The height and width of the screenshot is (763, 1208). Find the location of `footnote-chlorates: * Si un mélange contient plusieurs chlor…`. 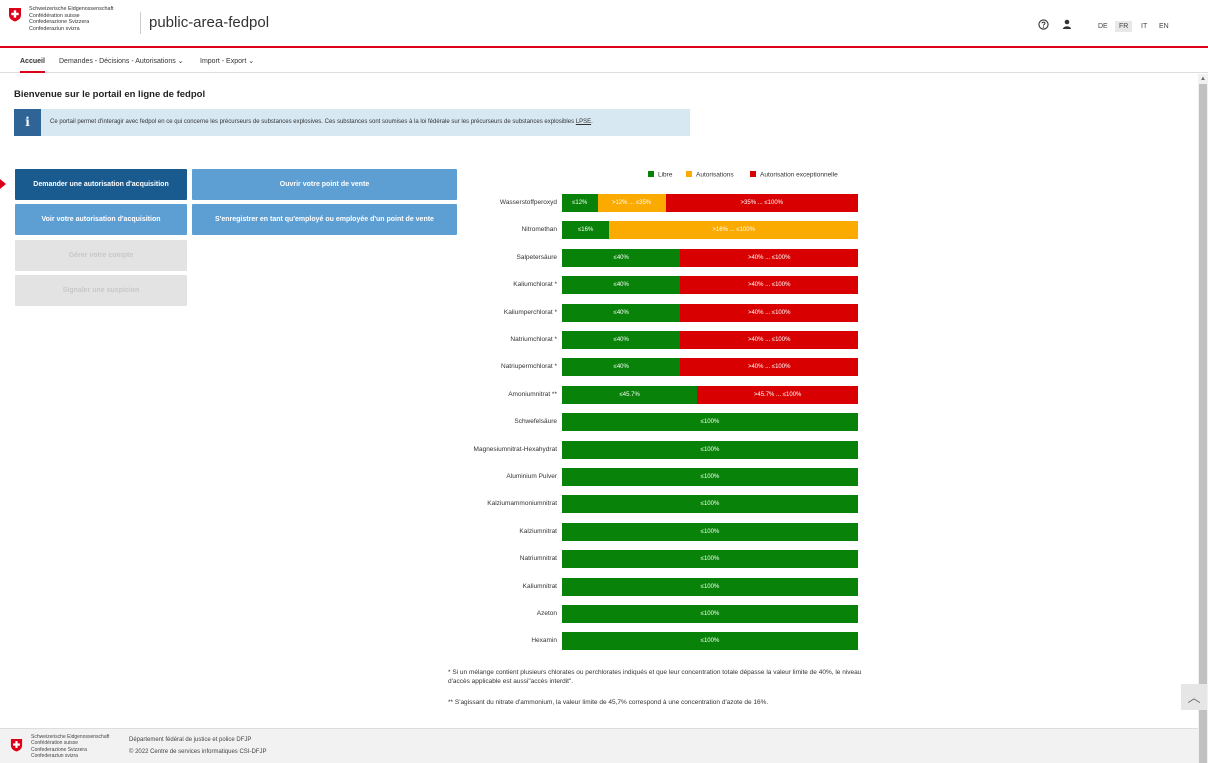

footnote-chlorates: * Si un mélange contient plusieurs chlor… is located at coordinates (655, 677).